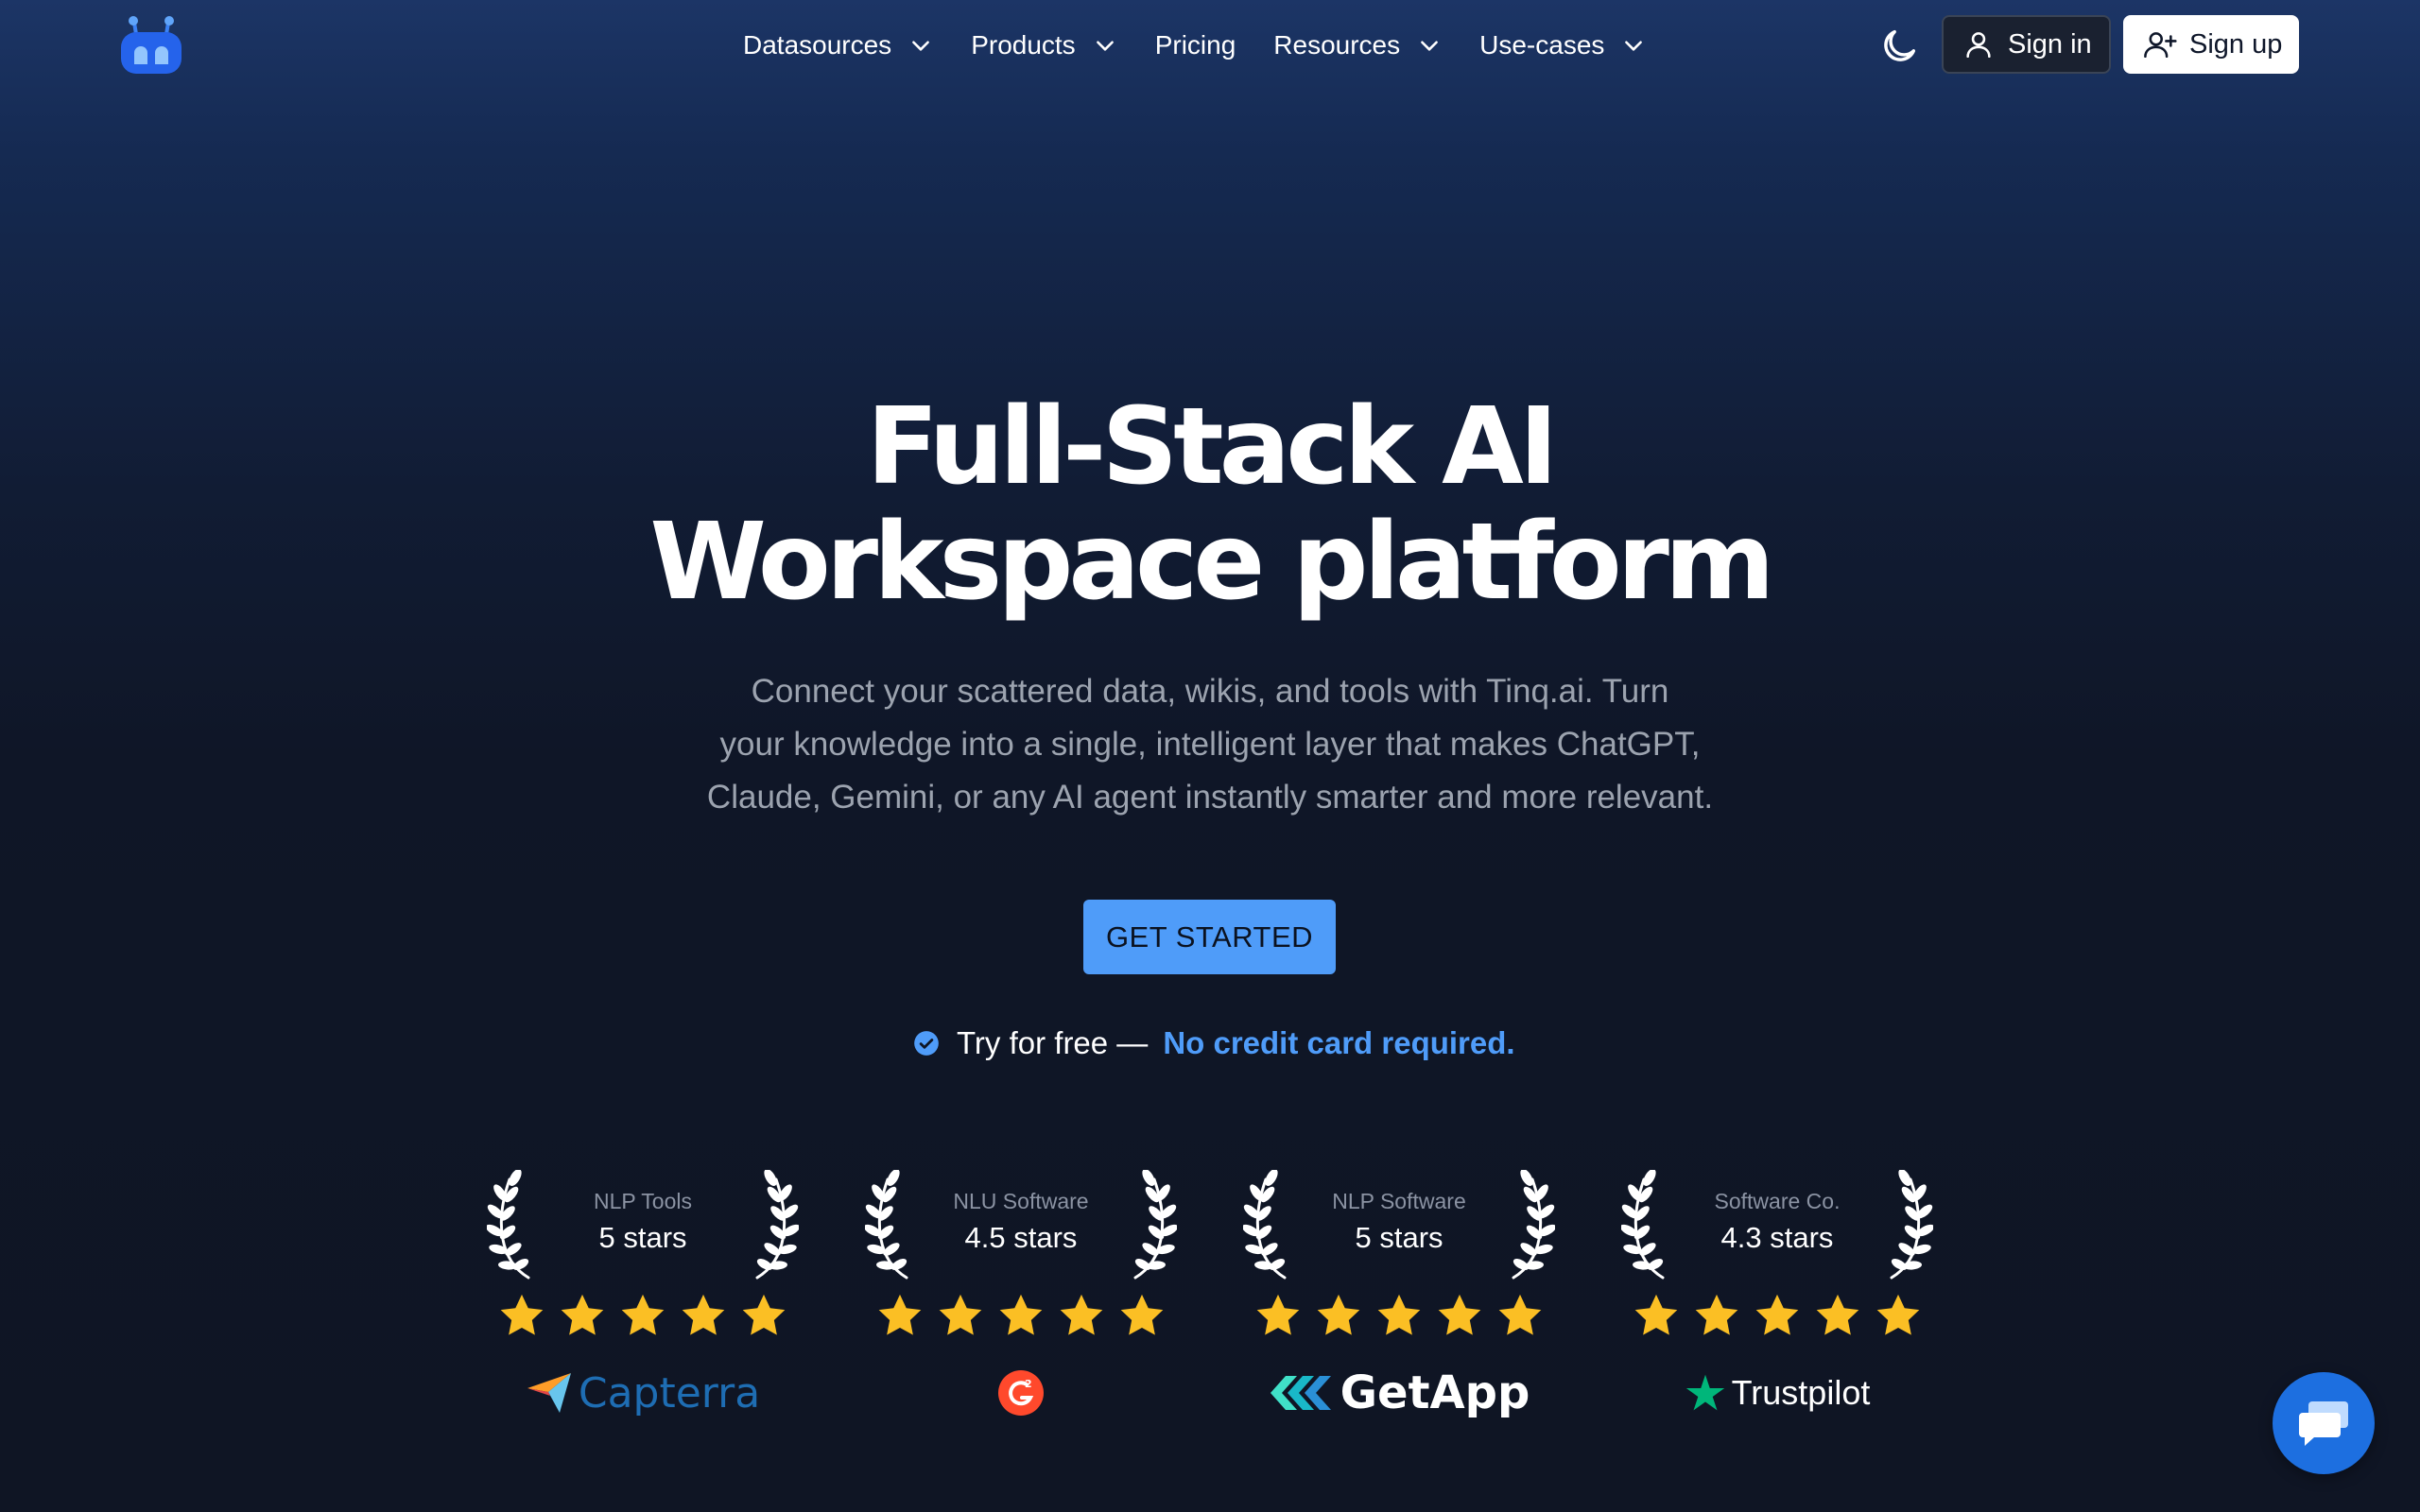 The height and width of the screenshot is (1512, 2420). Describe the element at coordinates (927, 1043) in the screenshot. I see `check-circle-icon` at that location.